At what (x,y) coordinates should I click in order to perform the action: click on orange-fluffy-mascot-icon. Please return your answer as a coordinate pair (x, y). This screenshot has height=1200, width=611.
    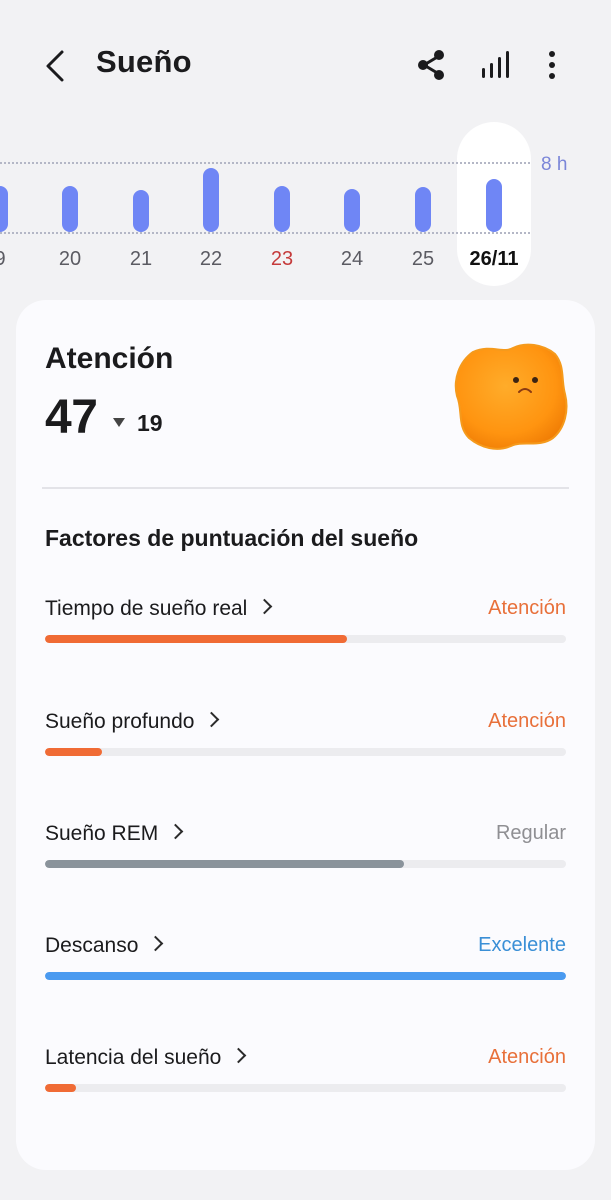
    Looking at the image, I should click on (511, 396).